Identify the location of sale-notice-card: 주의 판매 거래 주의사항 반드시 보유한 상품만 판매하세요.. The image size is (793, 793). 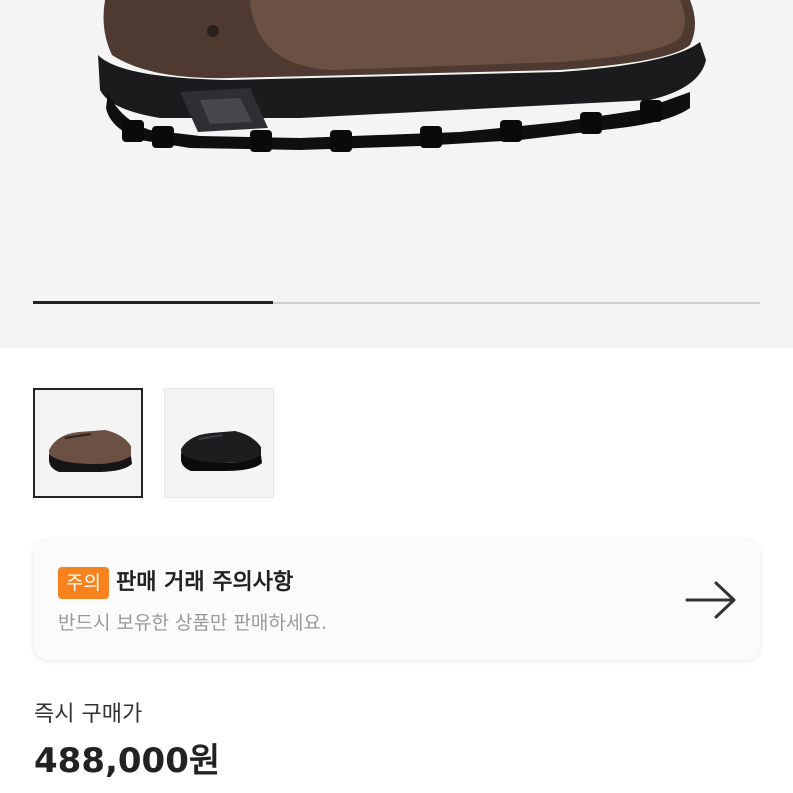
(397, 600).